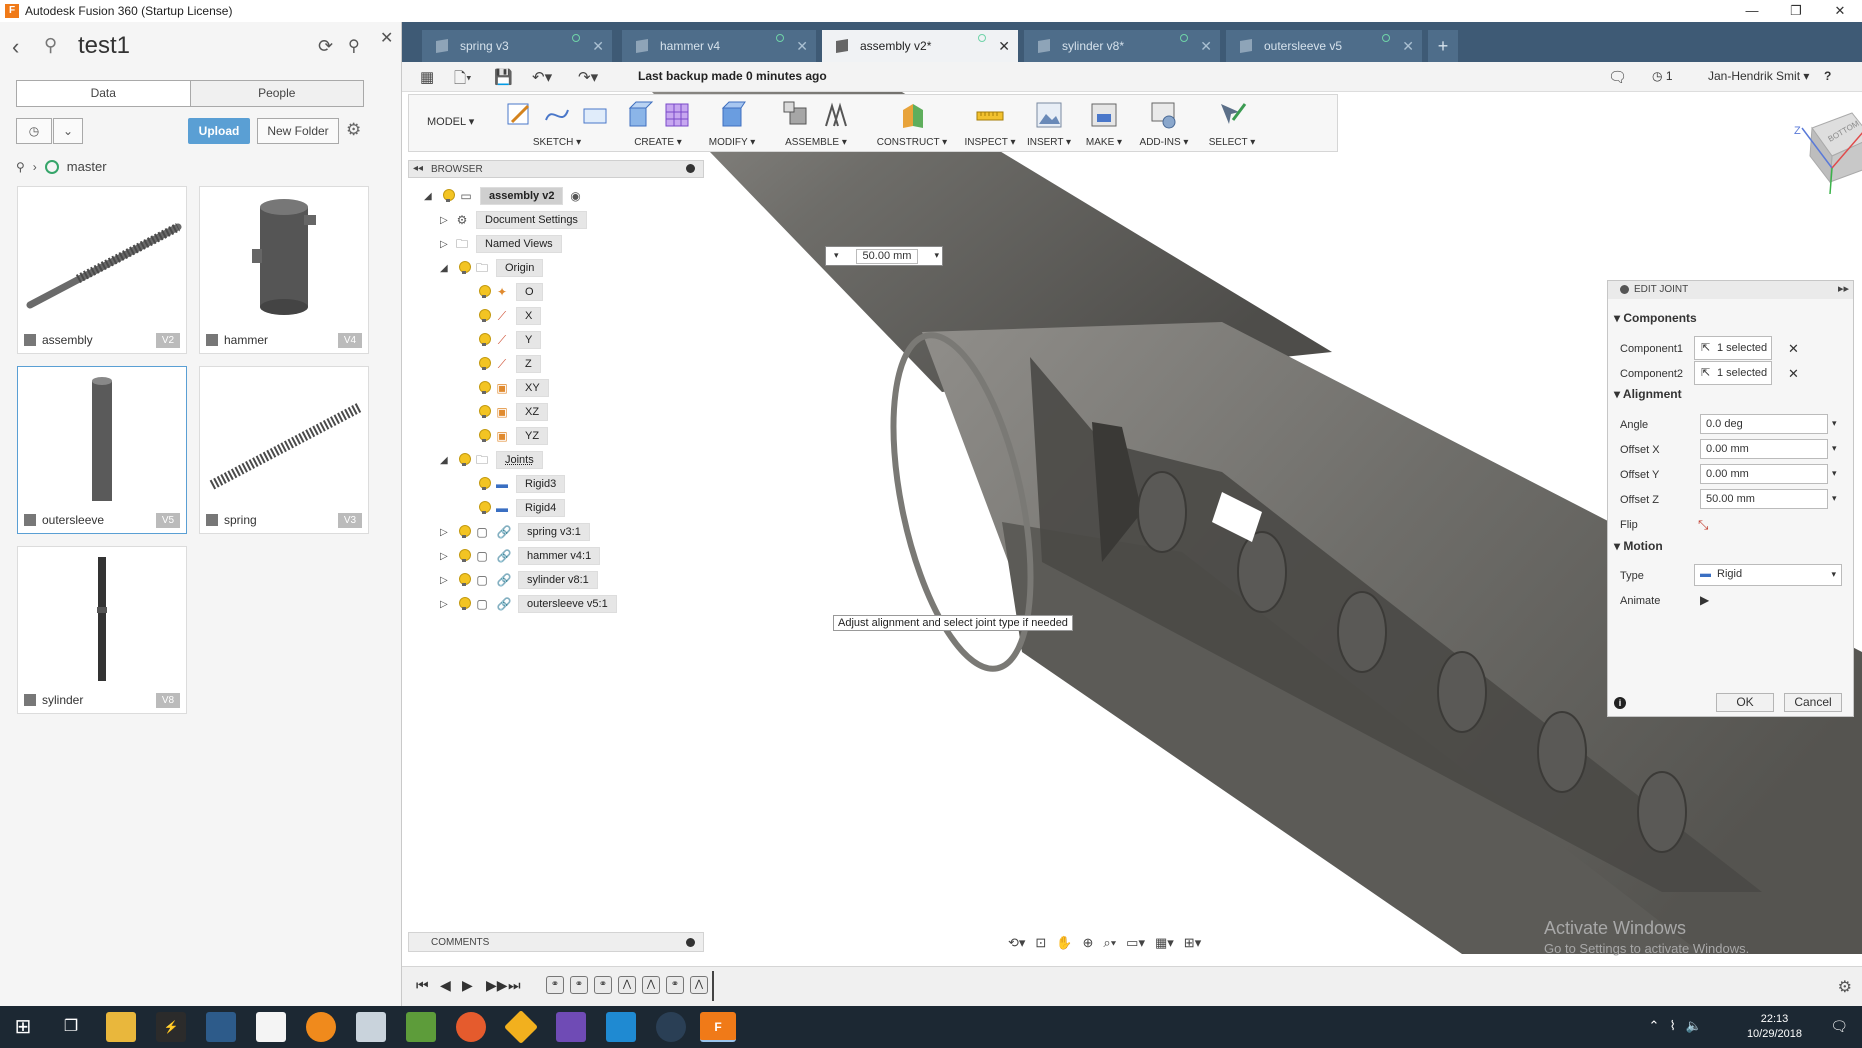  Describe the element at coordinates (15, 47) in the screenshot. I see `back-arrow-icon: ‹` at that location.